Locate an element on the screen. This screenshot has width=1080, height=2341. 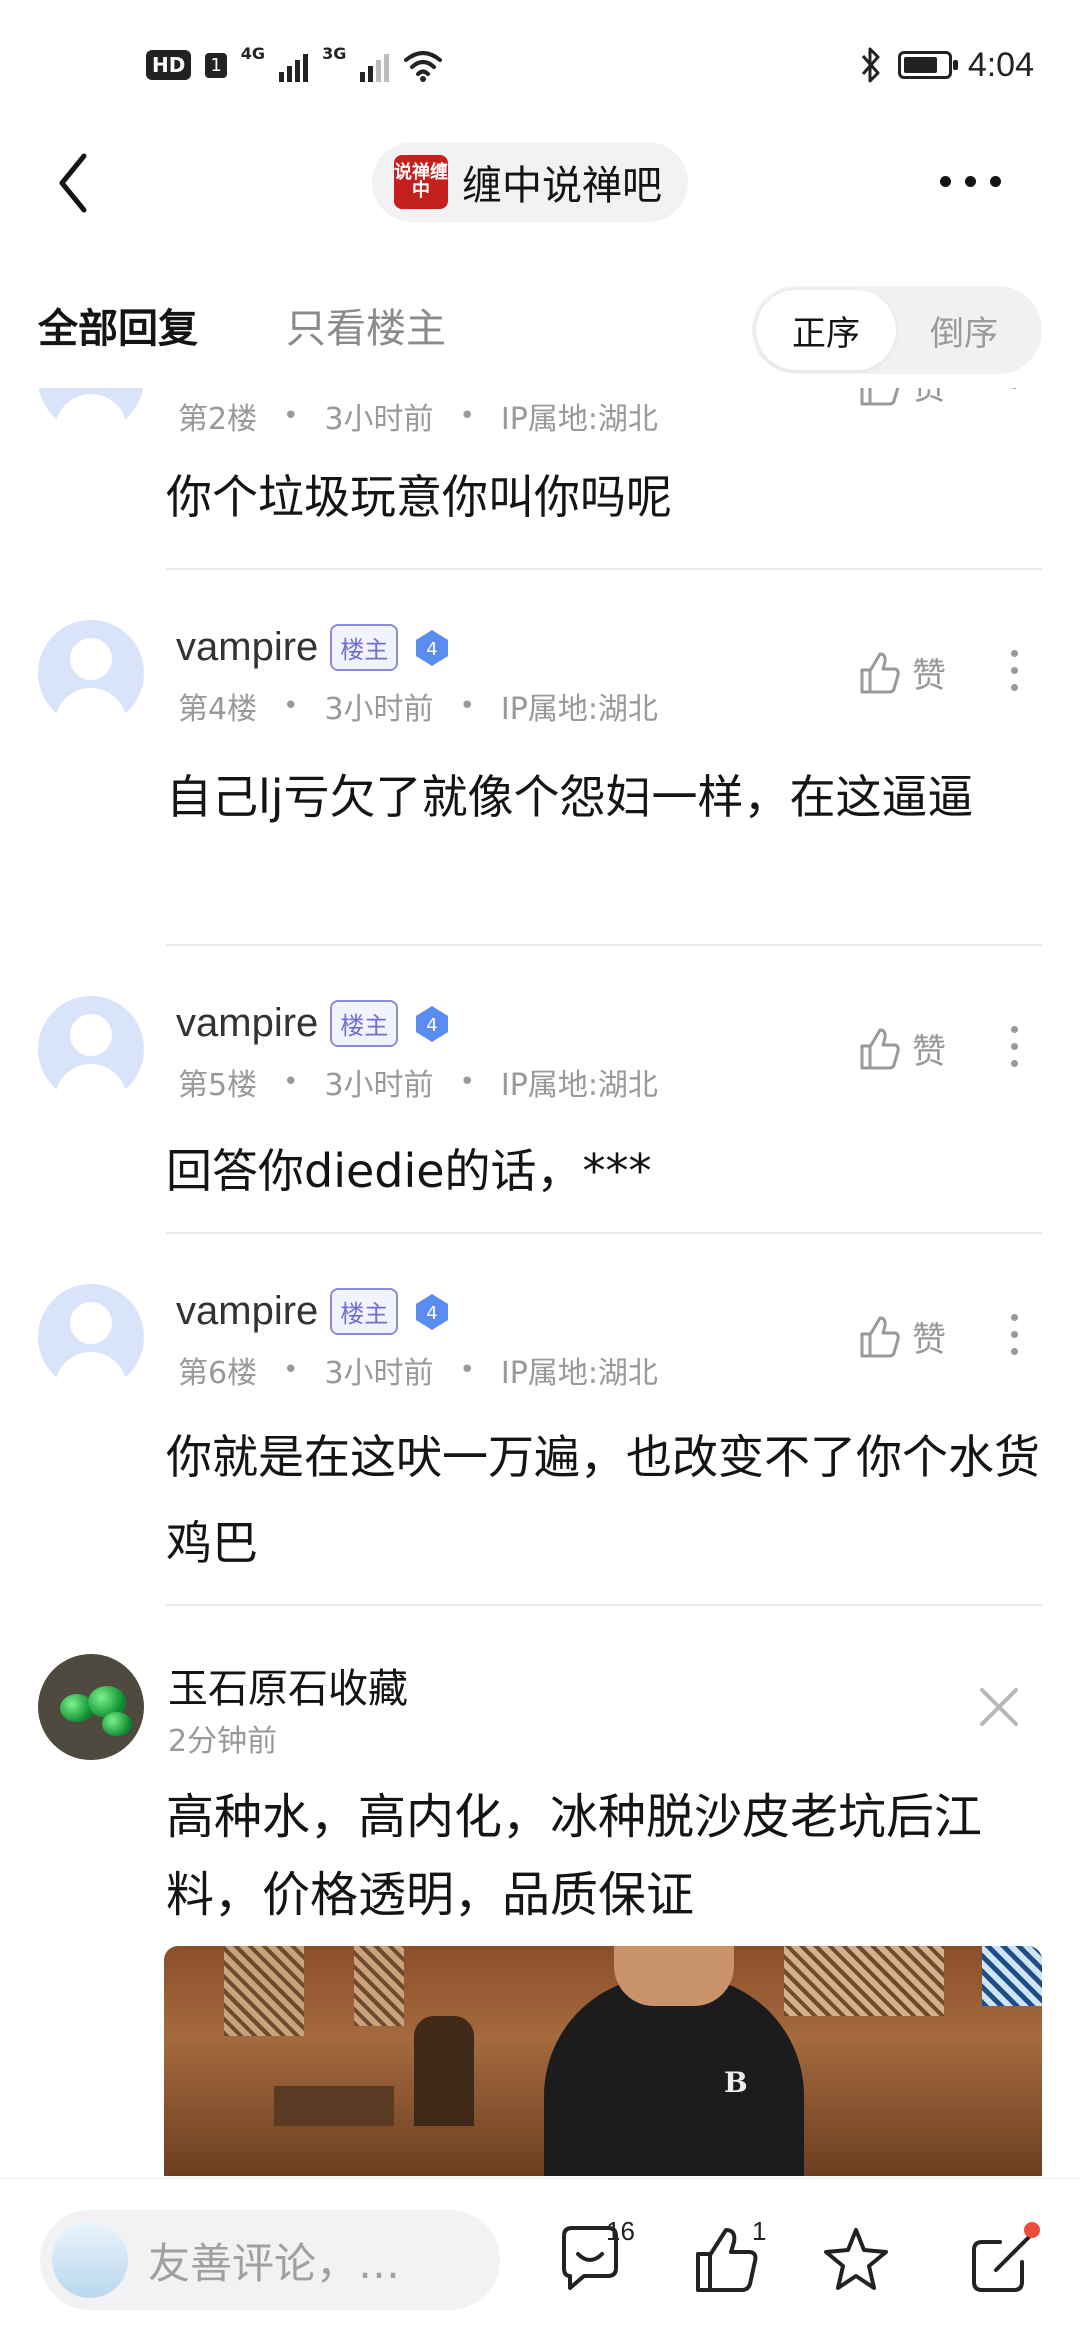
sort-toggle: 正序 倒序 is located at coordinates (897, 330).